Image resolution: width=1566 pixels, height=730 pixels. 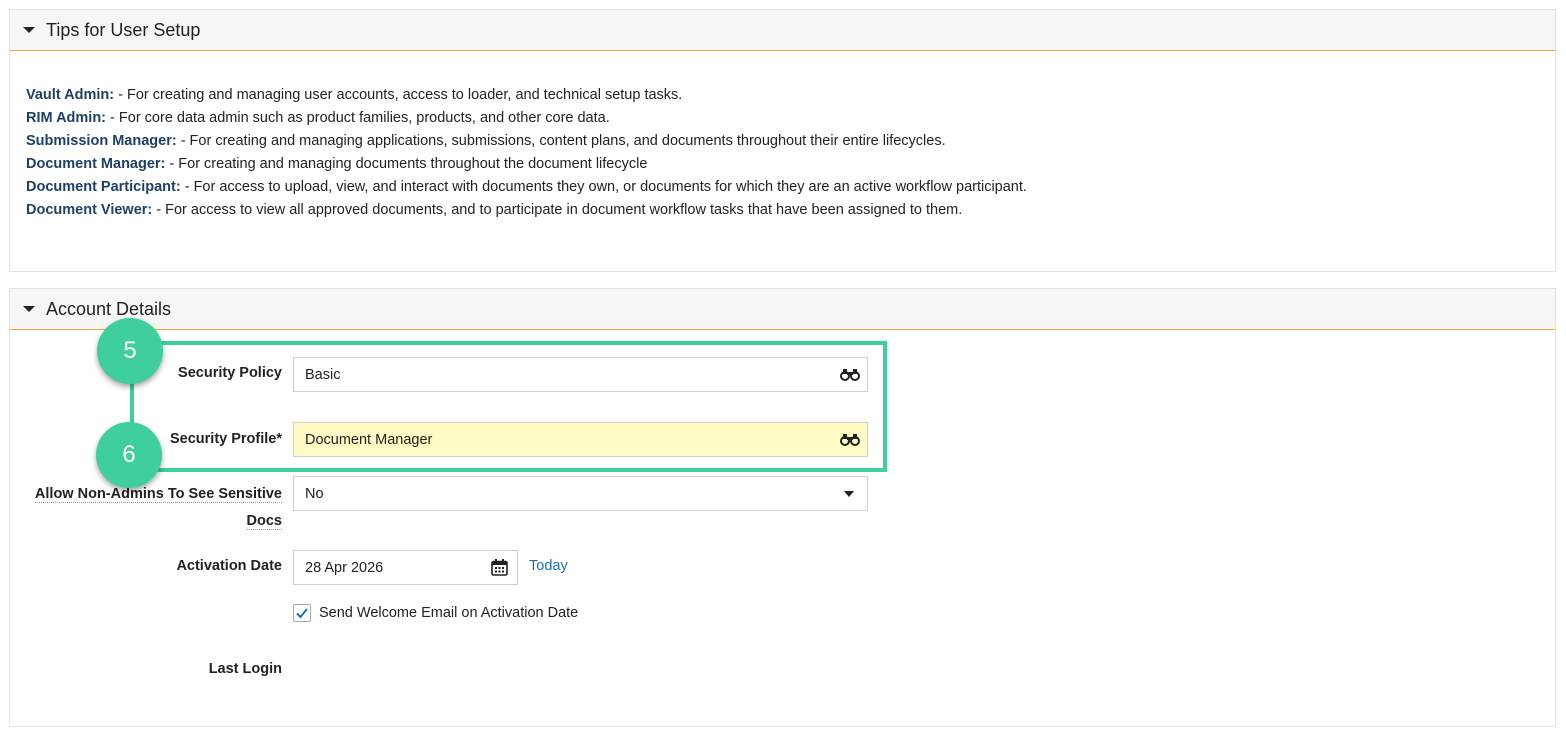 What do you see at coordinates (314, 493) in the screenshot?
I see `sensitive-docs-value: No` at bounding box center [314, 493].